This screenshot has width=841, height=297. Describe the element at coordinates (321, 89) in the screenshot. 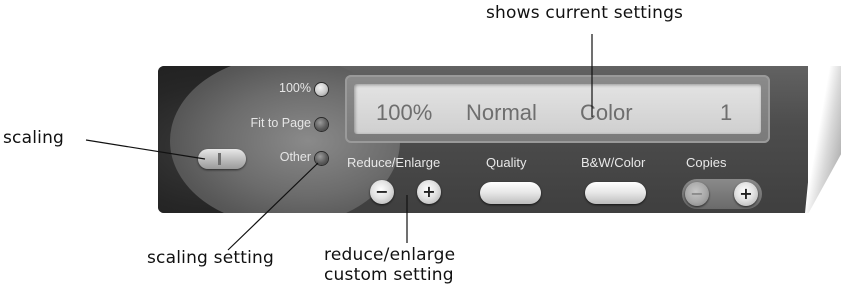

I see `scaling-option-100-radio` at that location.